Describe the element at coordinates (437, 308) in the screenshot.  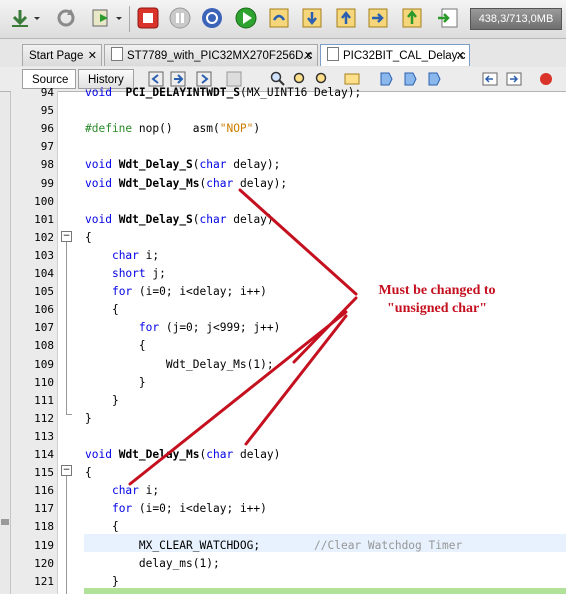
I see `annotation-line-2: "unsigned char"` at that location.